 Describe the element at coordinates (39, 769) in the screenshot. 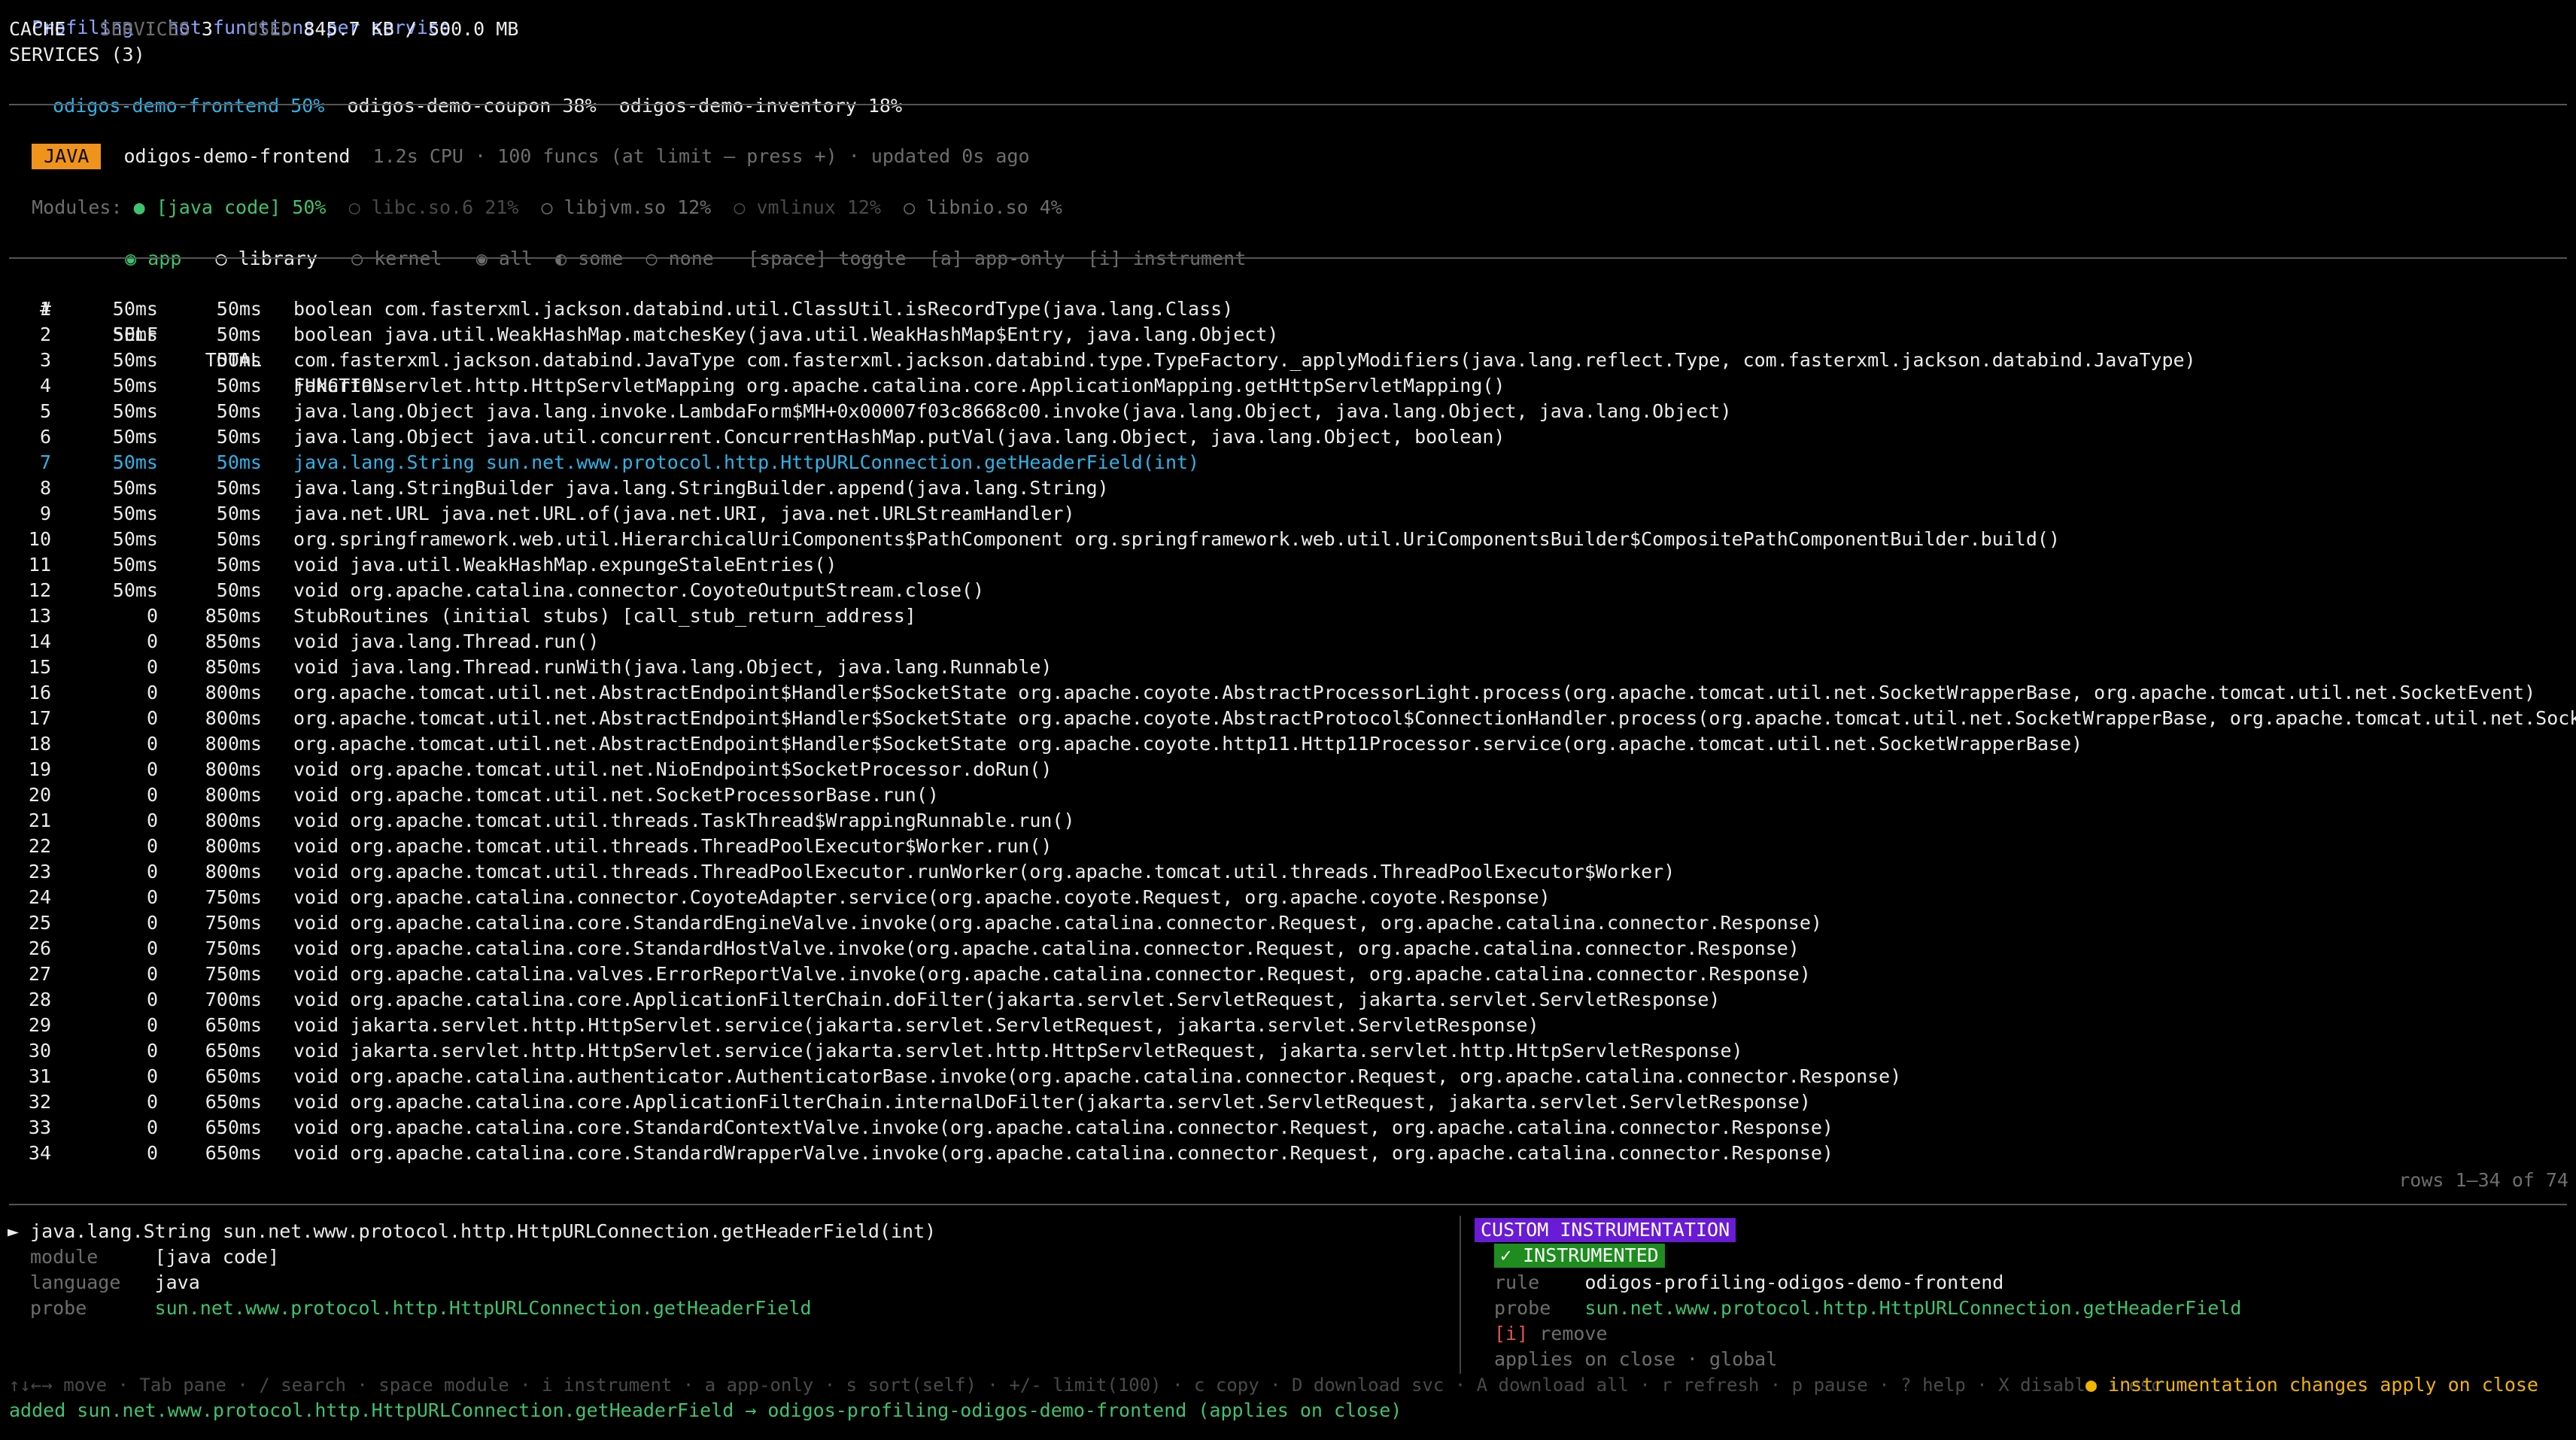

I see `row-number: 19` at that location.